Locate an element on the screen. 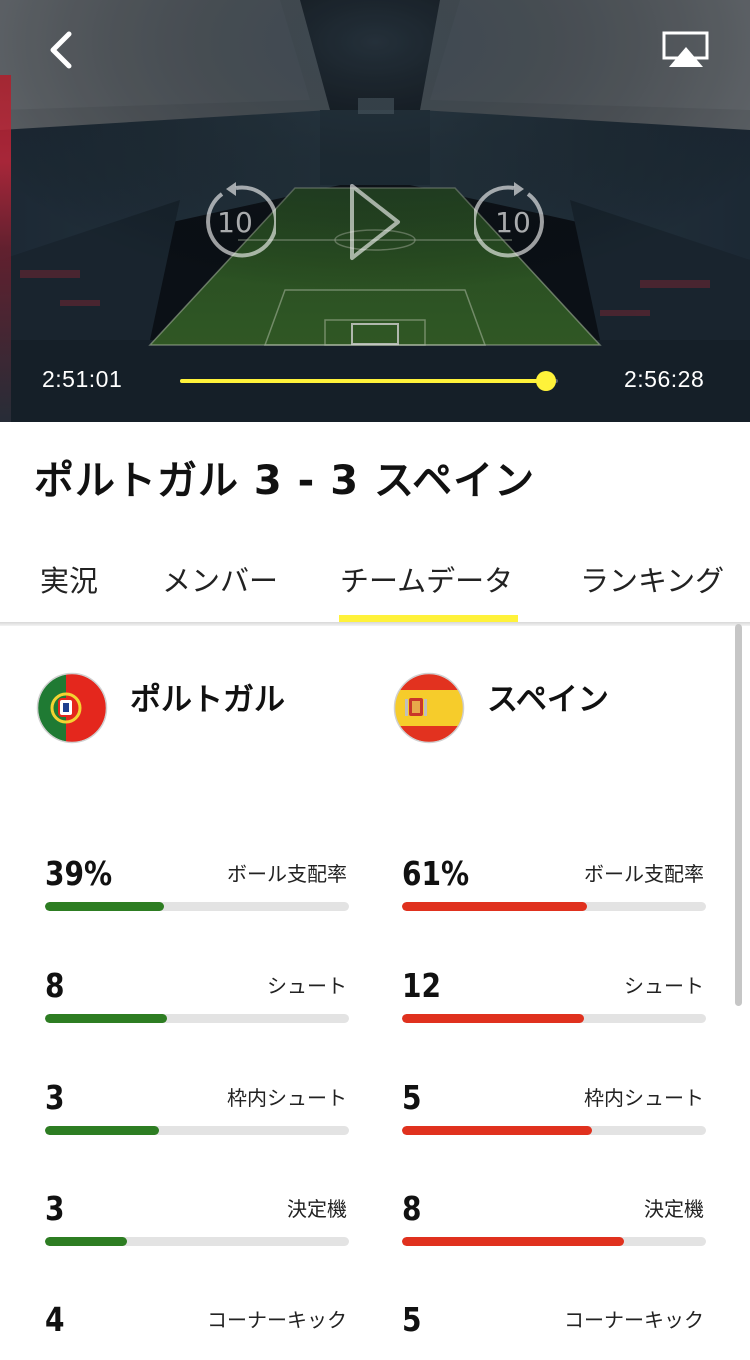  scrollbar is located at coordinates (738, 815).